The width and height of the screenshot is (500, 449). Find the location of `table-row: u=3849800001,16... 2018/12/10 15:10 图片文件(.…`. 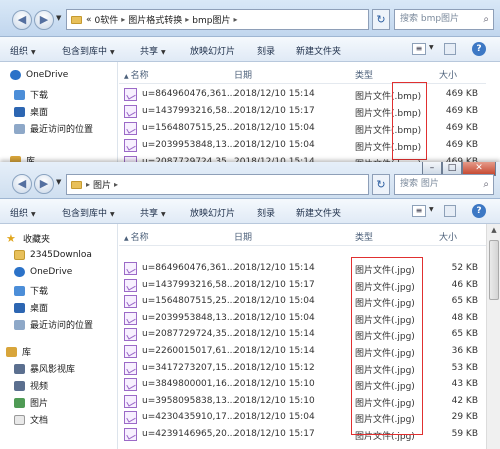

table-row: u=3849800001,16... 2018/12/10 15:10 图片文件(.… is located at coordinates (302, 385).